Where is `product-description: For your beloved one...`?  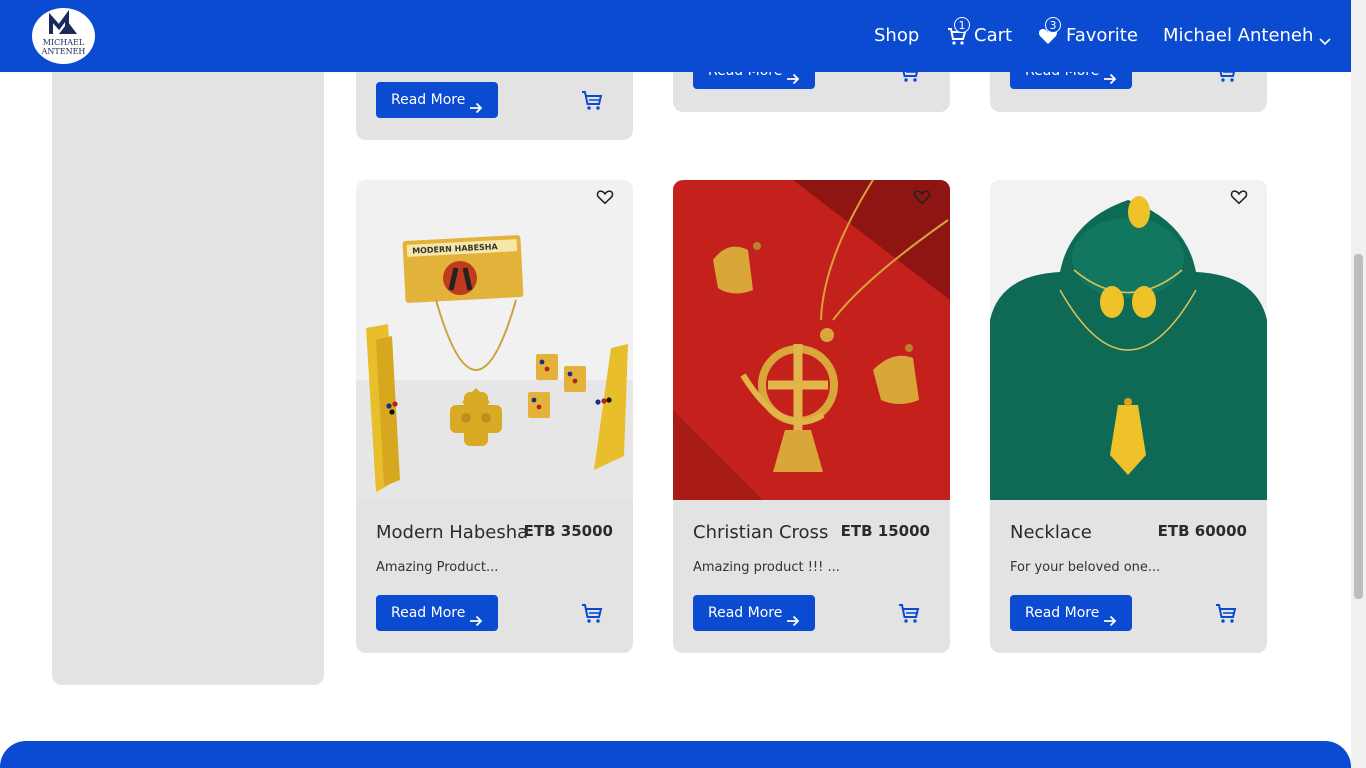
product-description: For your beloved one... is located at coordinates (1085, 567).